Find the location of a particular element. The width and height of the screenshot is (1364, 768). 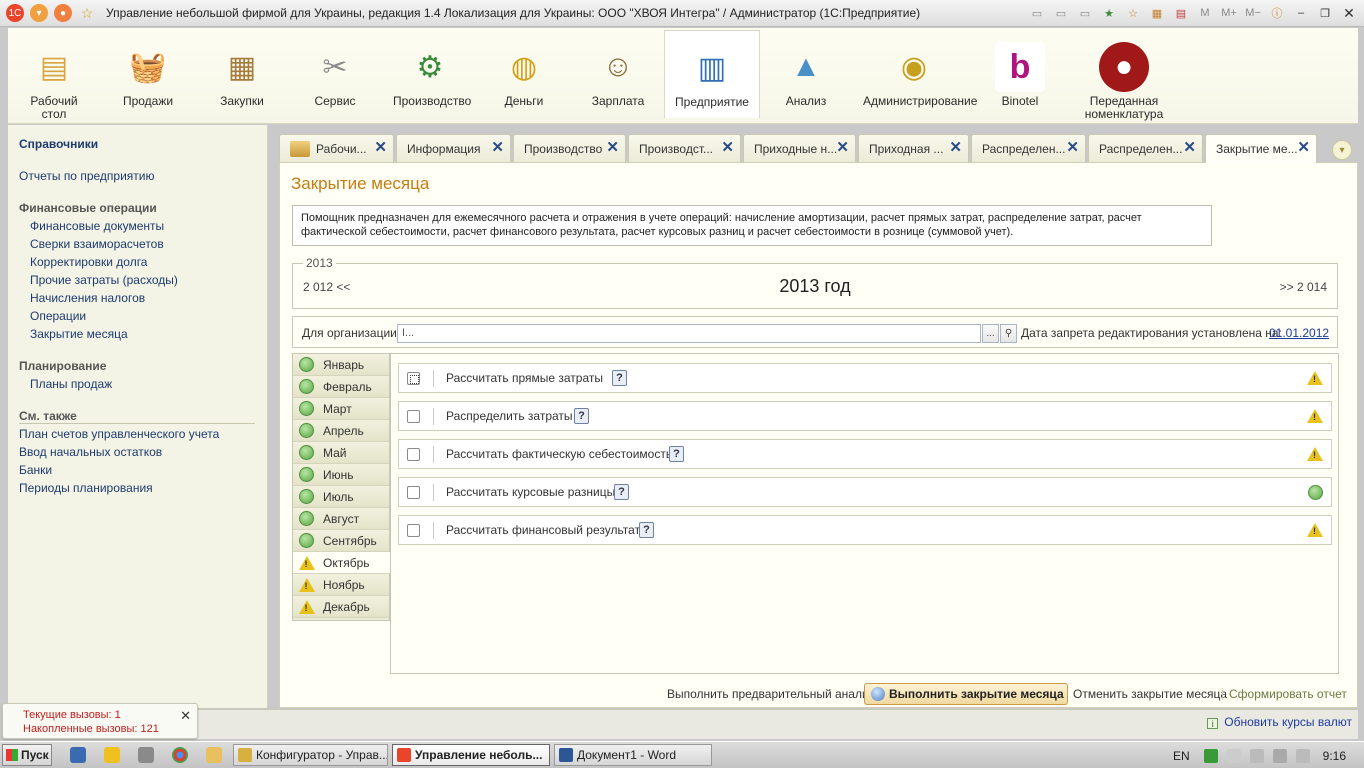

network-icon is located at coordinates (146, 755).